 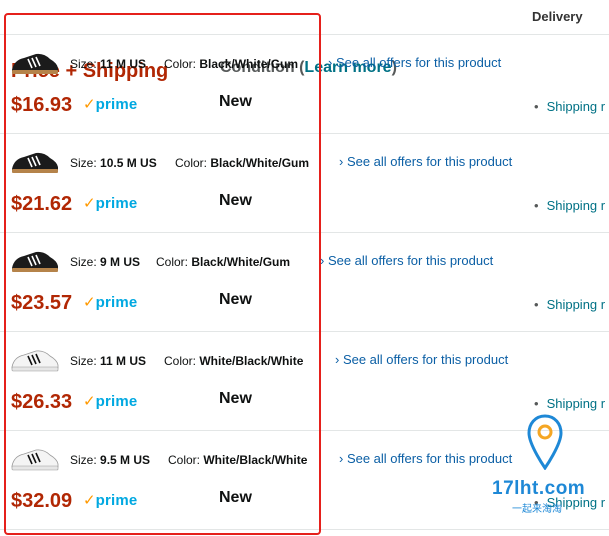 What do you see at coordinates (125, 460) in the screenshot?
I see `size-value: 9.5 M US` at bounding box center [125, 460].